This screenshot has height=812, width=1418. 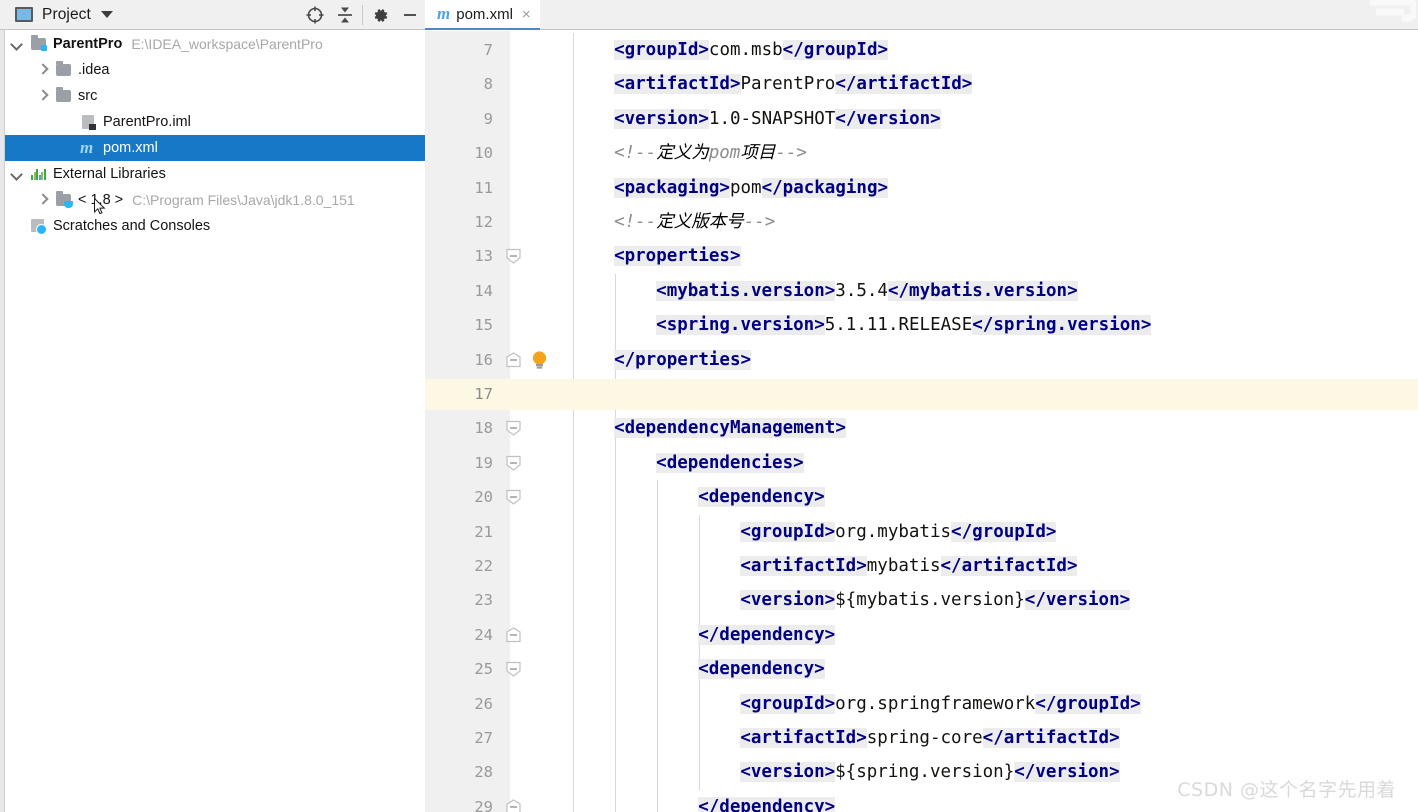 I want to click on code-line: 27 <artifactId>spring-core</artifactId>, so click(x=921, y=738).